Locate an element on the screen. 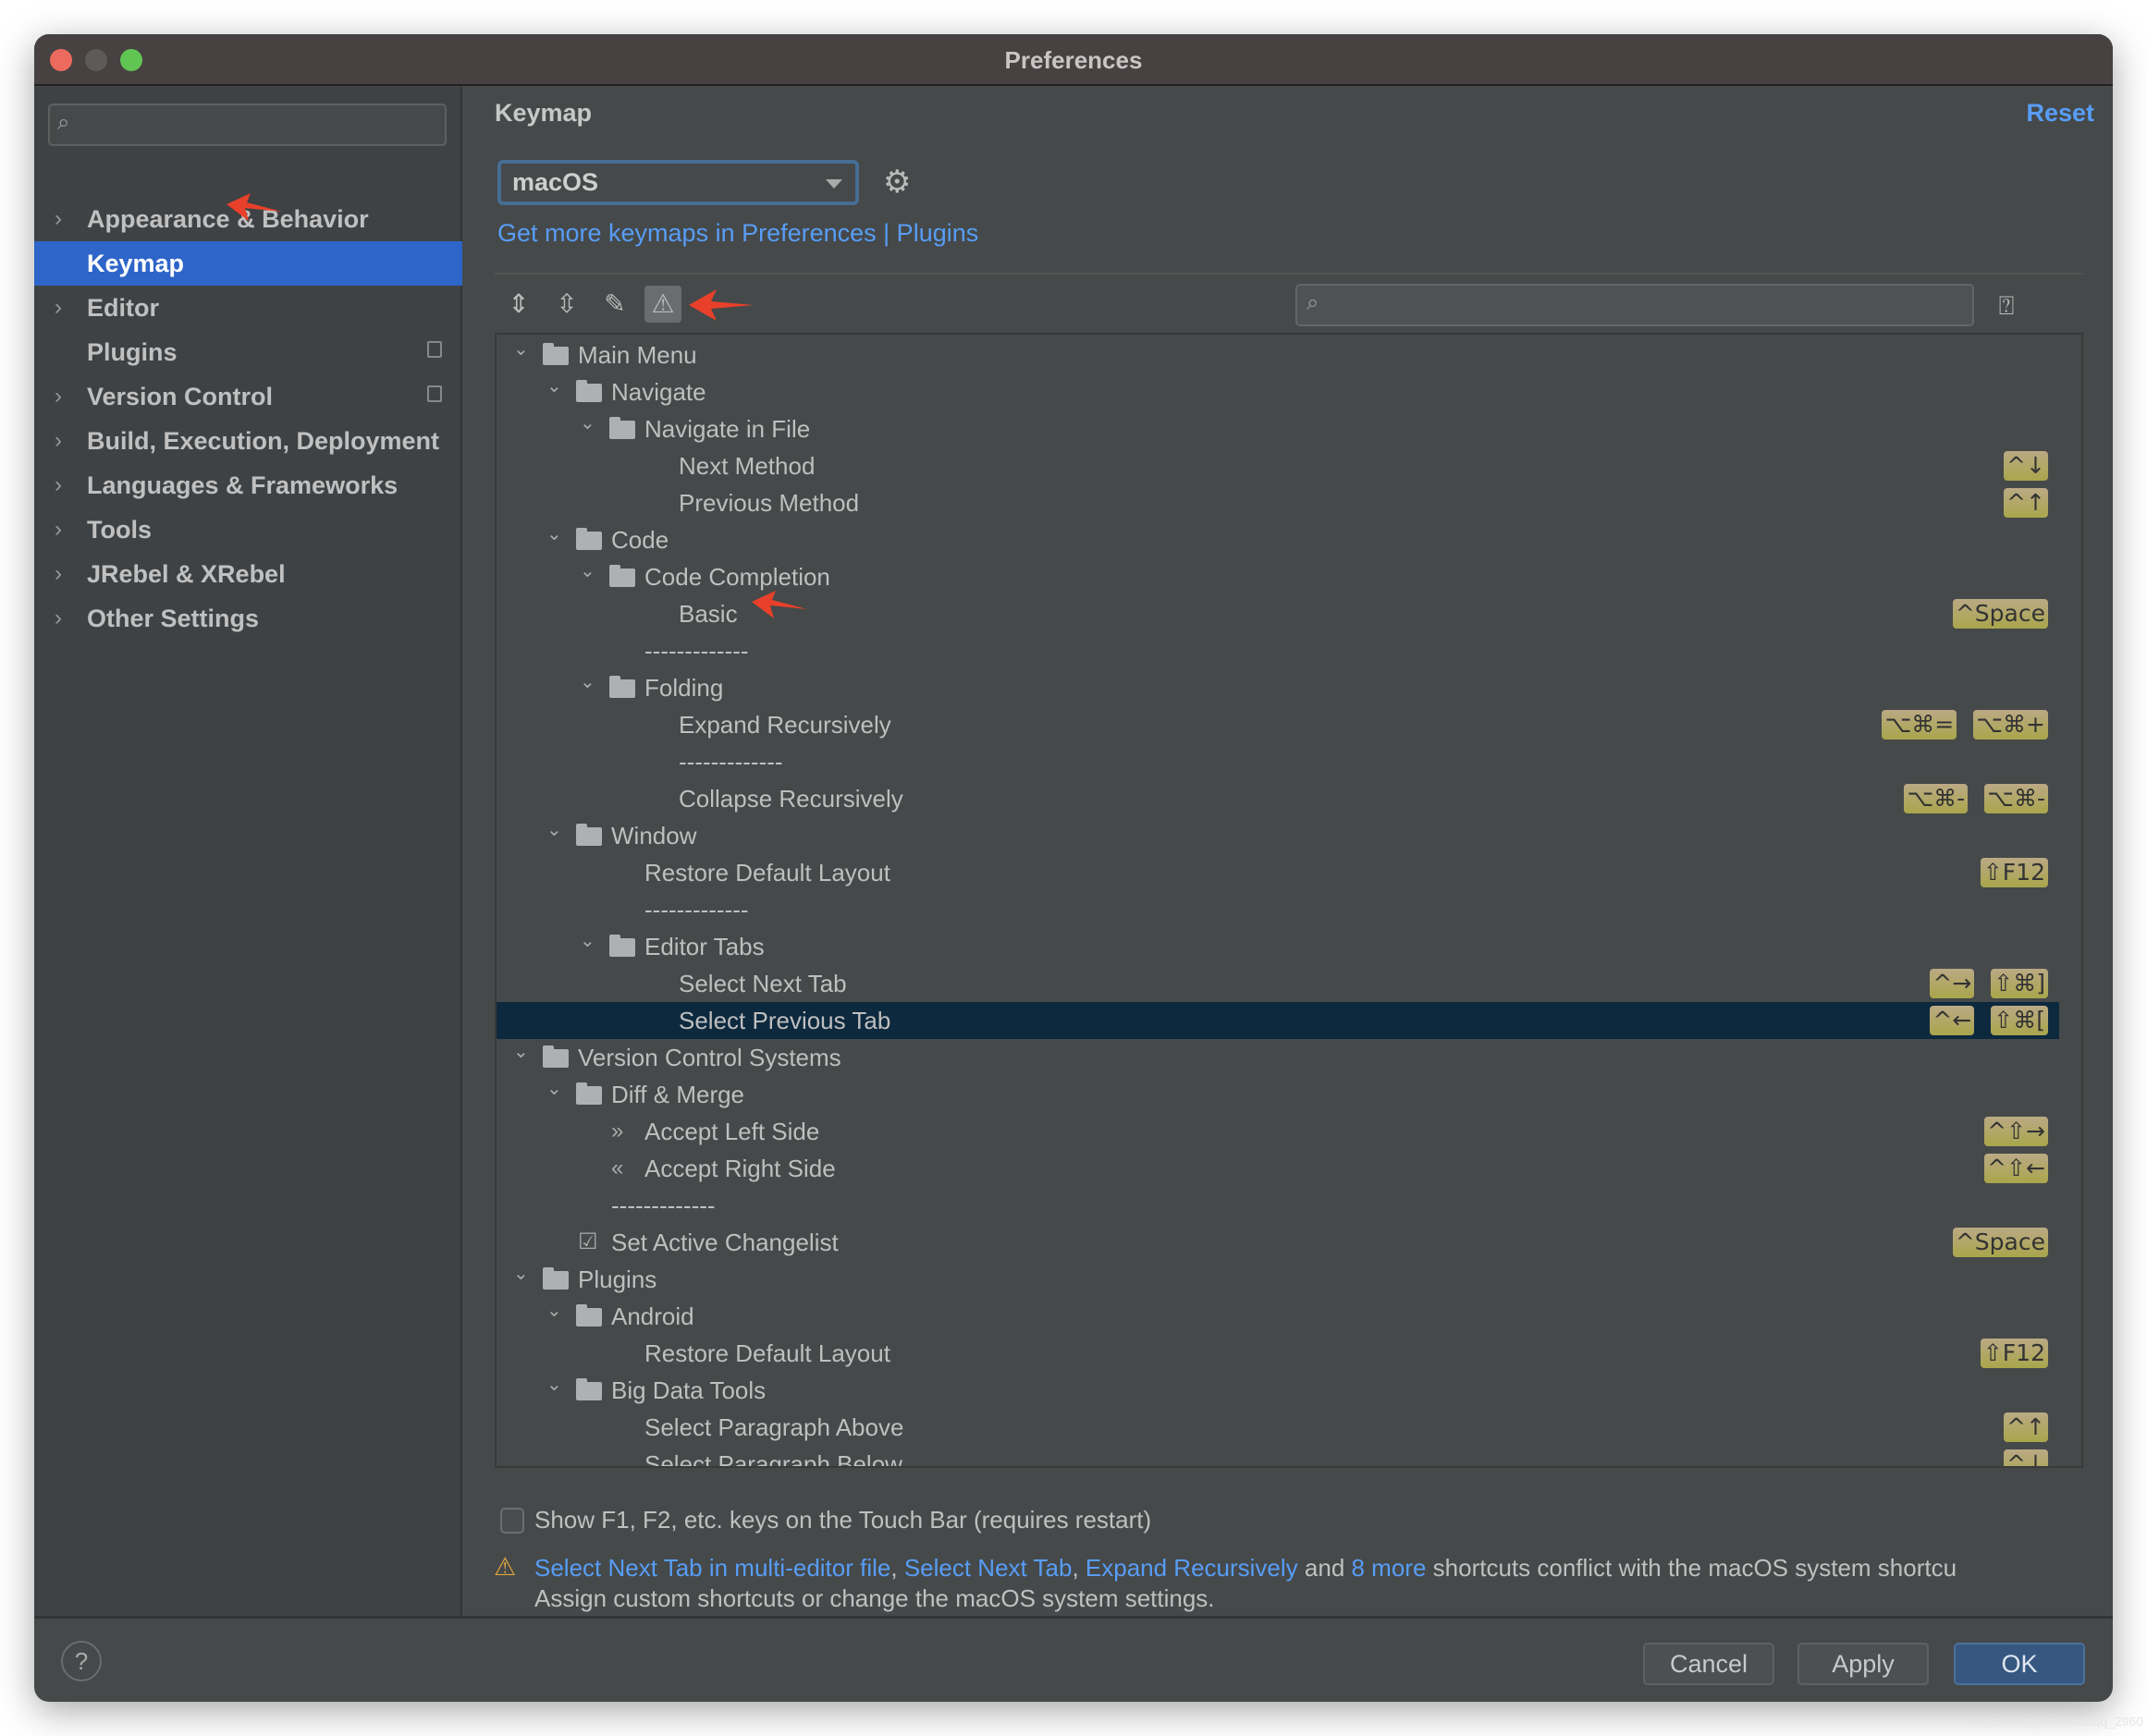 The height and width of the screenshot is (1736, 2147). tree-folder-row: ⌄ Version Control Systems is located at coordinates (1278, 1057).